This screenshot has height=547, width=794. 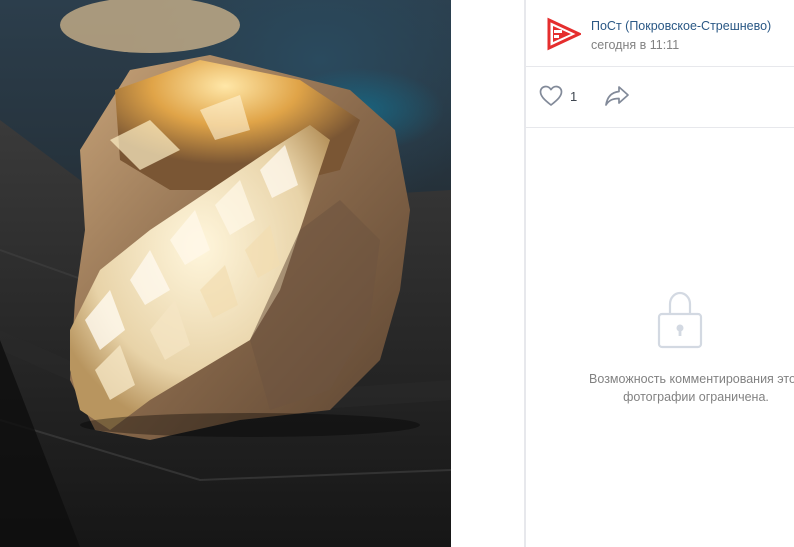 I want to click on lock-icon, so click(x=680, y=322).